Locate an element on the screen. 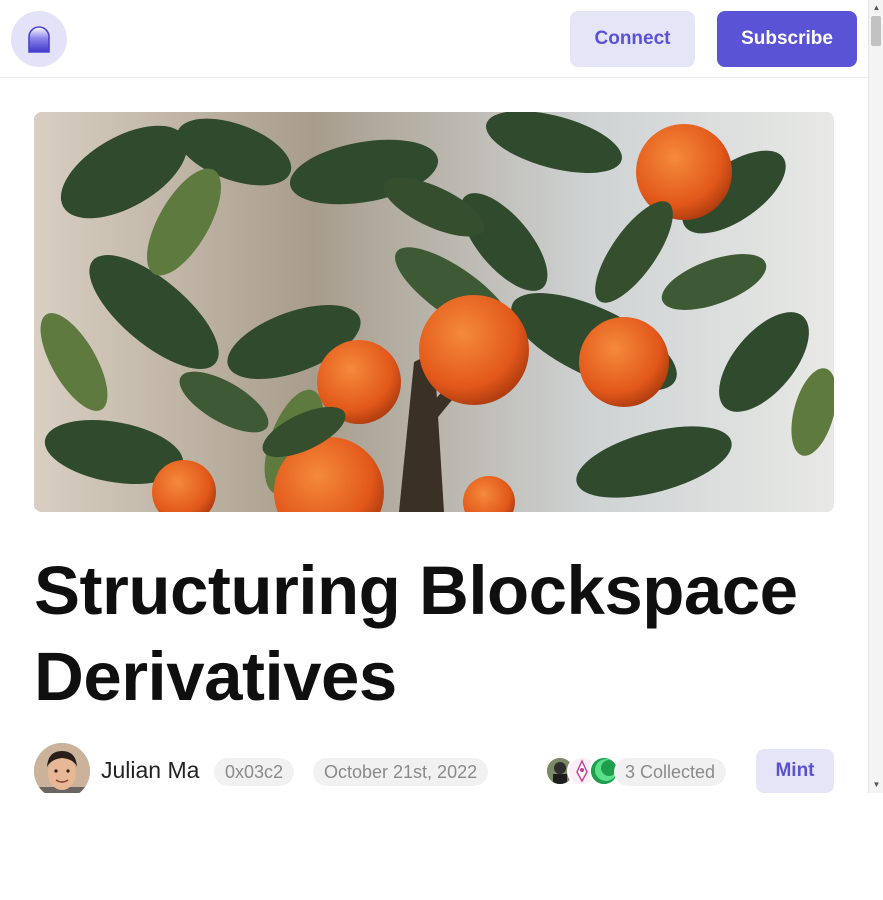 Image resolution: width=883 pixels, height=900 pixels. mint-button: Mint is located at coordinates (795, 771).